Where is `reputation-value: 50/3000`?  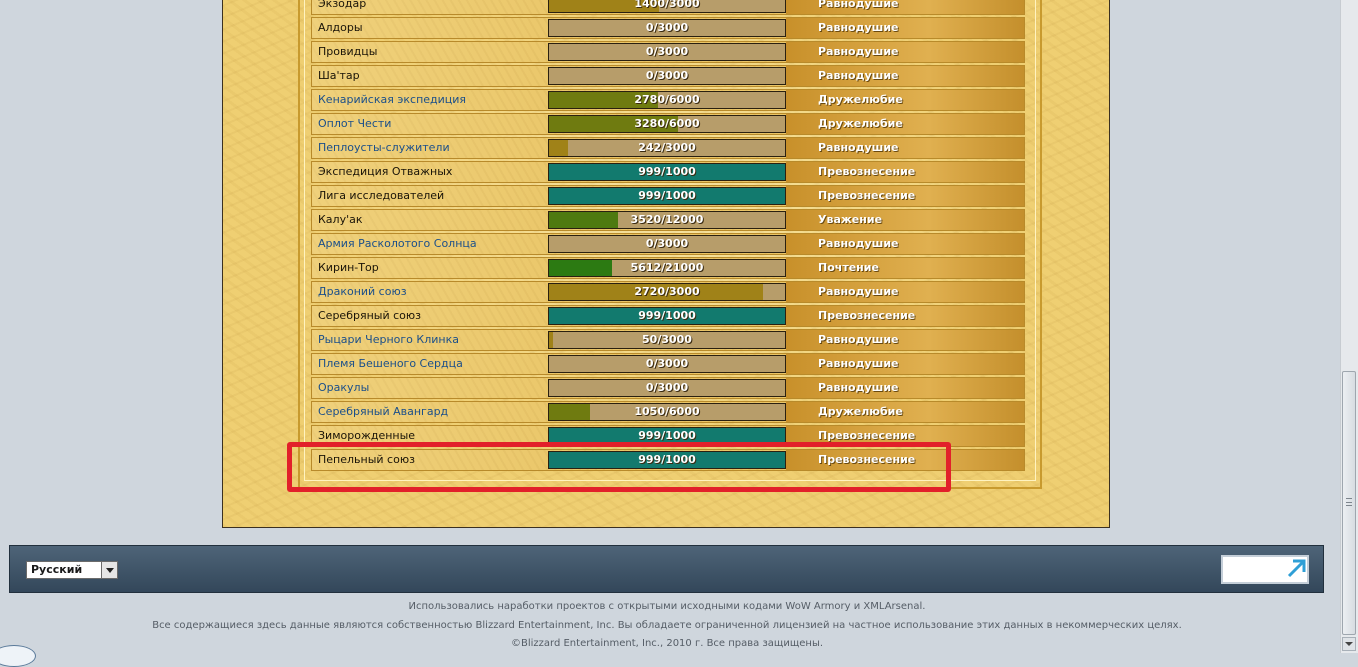 reputation-value: 50/3000 is located at coordinates (667, 339).